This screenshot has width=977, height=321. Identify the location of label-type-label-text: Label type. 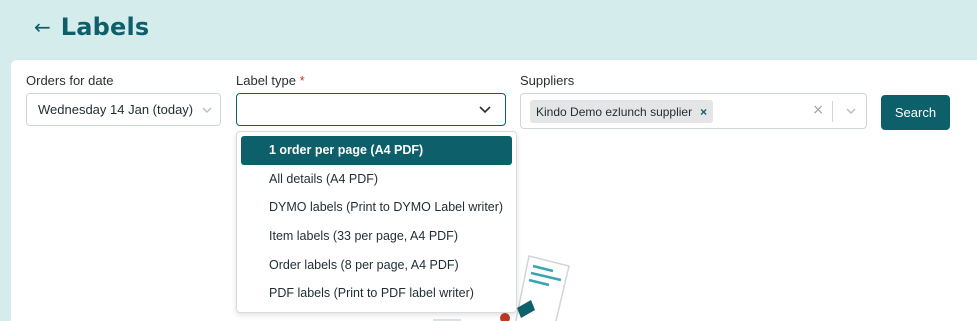
(266, 80).